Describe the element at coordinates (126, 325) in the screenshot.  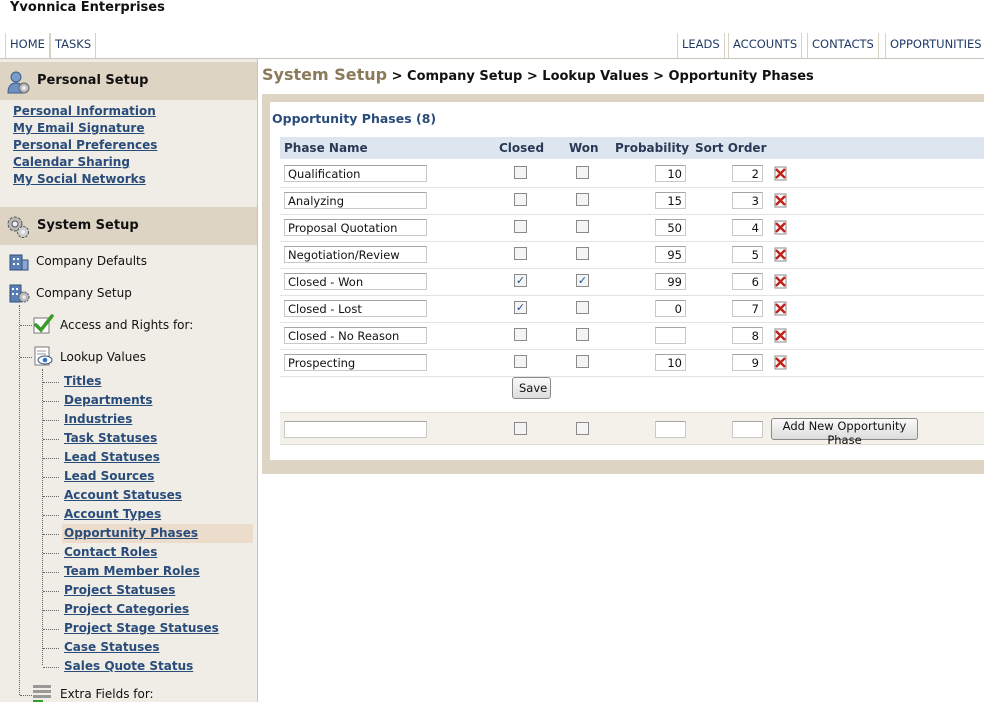
I see `access-rights-item: Access and Rights for:` at that location.